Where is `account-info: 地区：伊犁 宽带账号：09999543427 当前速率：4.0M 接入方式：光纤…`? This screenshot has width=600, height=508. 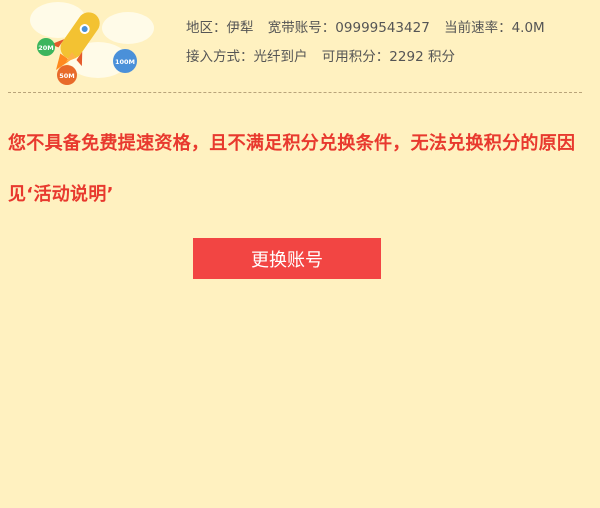
account-info: 地区：伊犁 宽带账号：09999543427 当前速率：4.0M 接入方式：光纤… is located at coordinates (370, 43).